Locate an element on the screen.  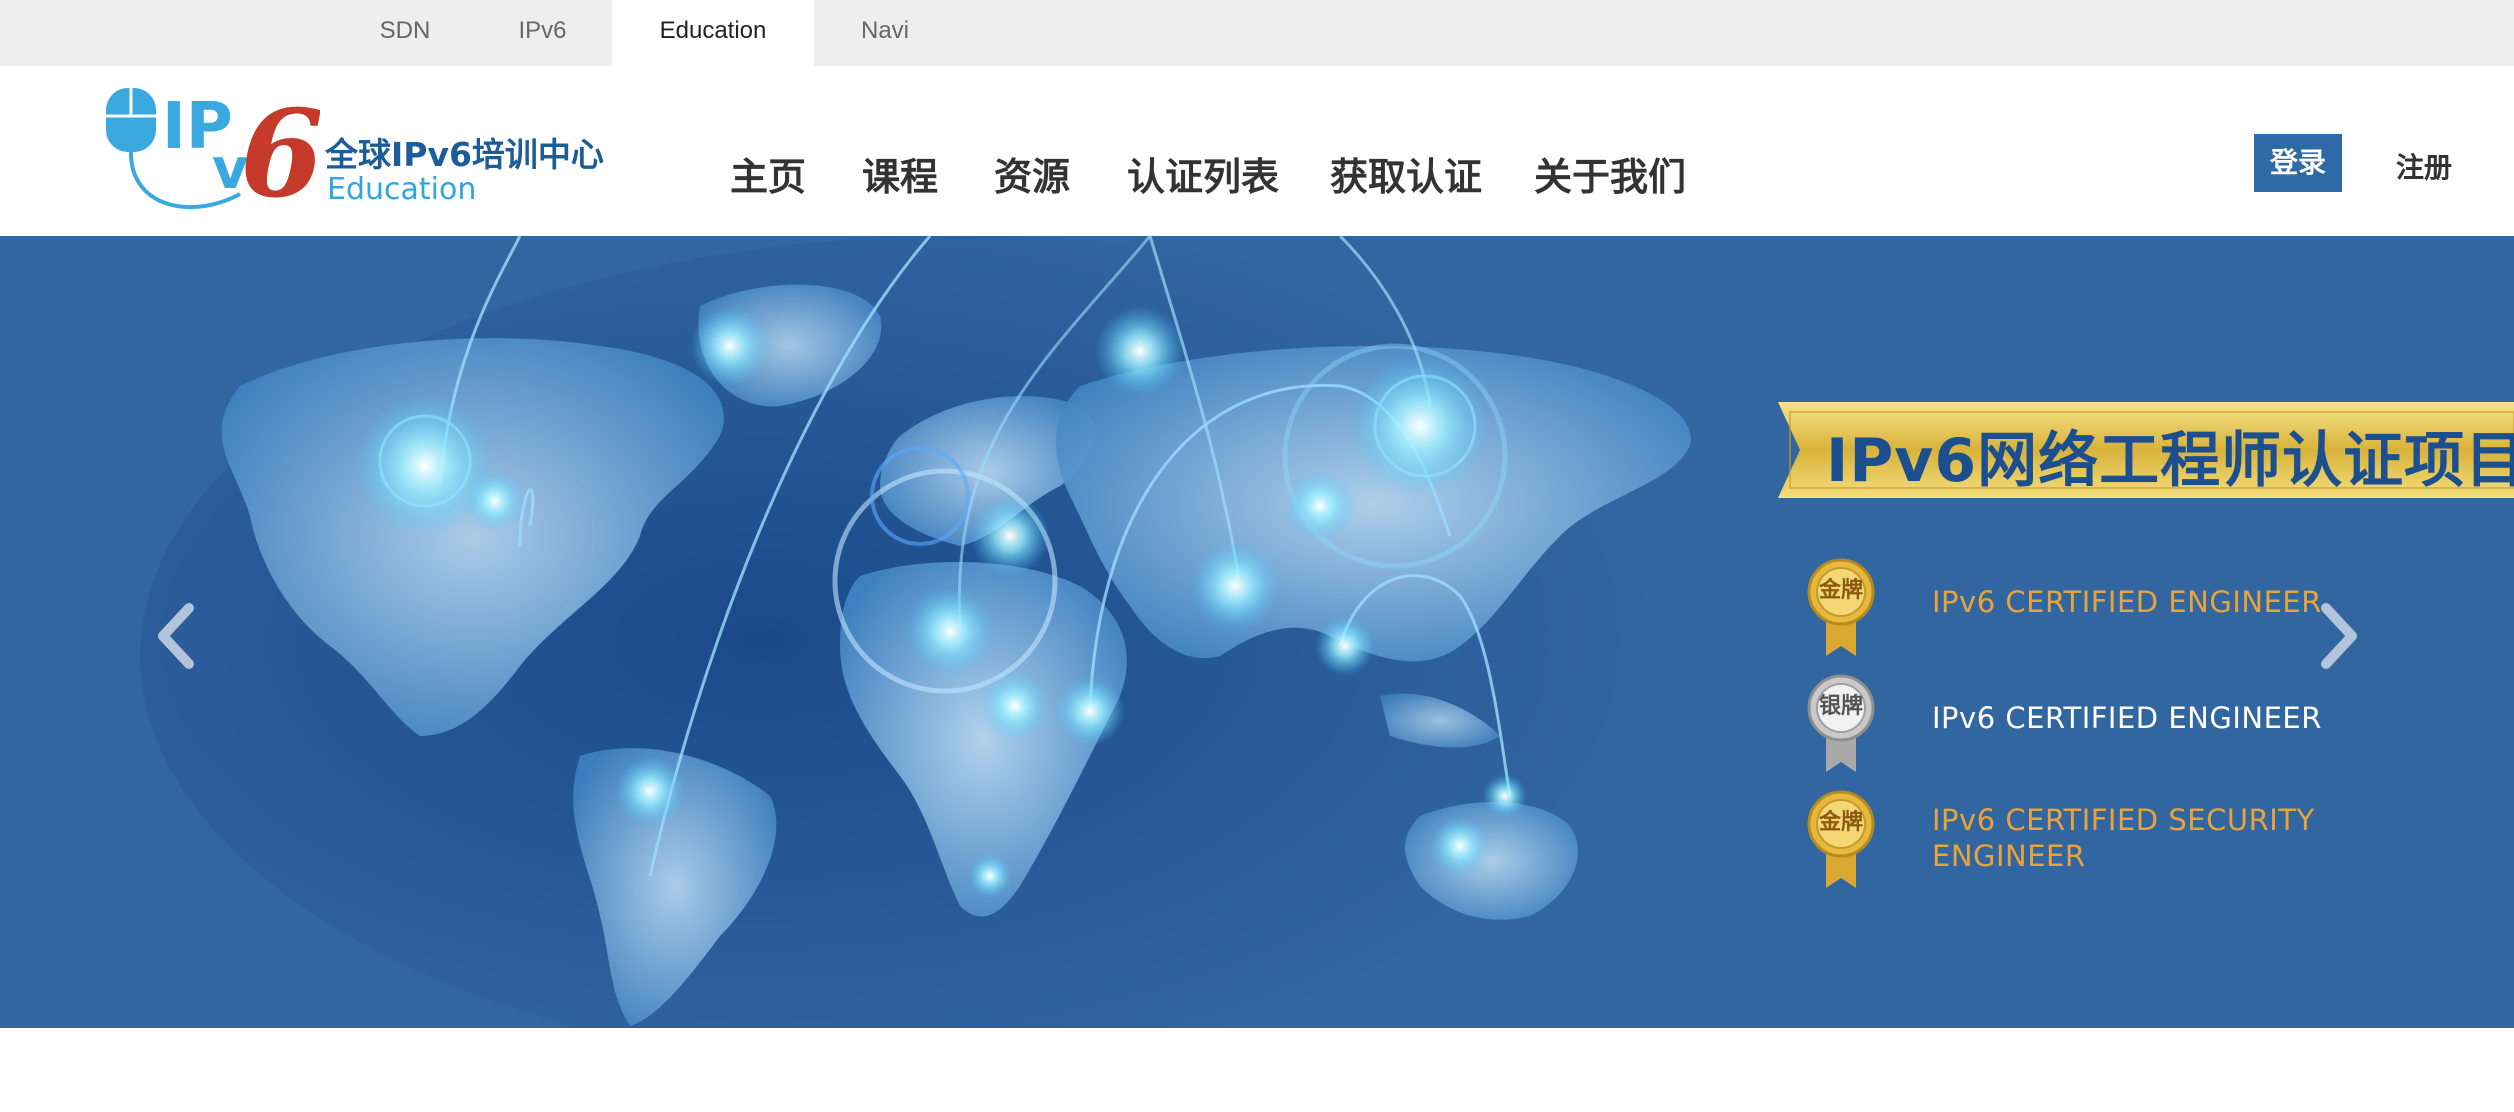
medal-label: 银牌 is located at coordinates (1840, 706).